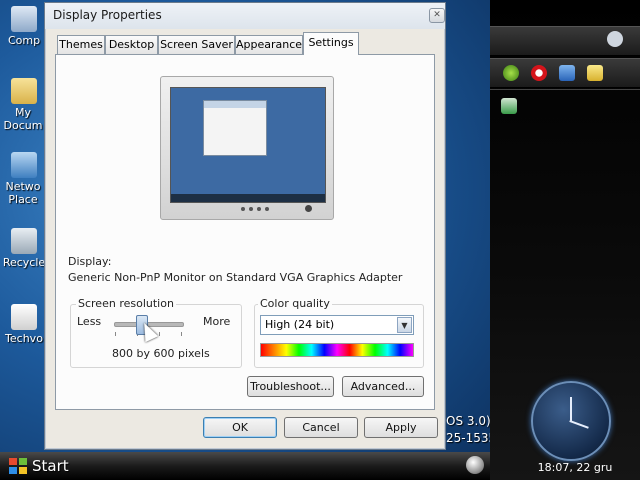 The width and height of the screenshot is (640, 480). I want to click on desktop-icon-network: Netwo Place, so click(24, 179).